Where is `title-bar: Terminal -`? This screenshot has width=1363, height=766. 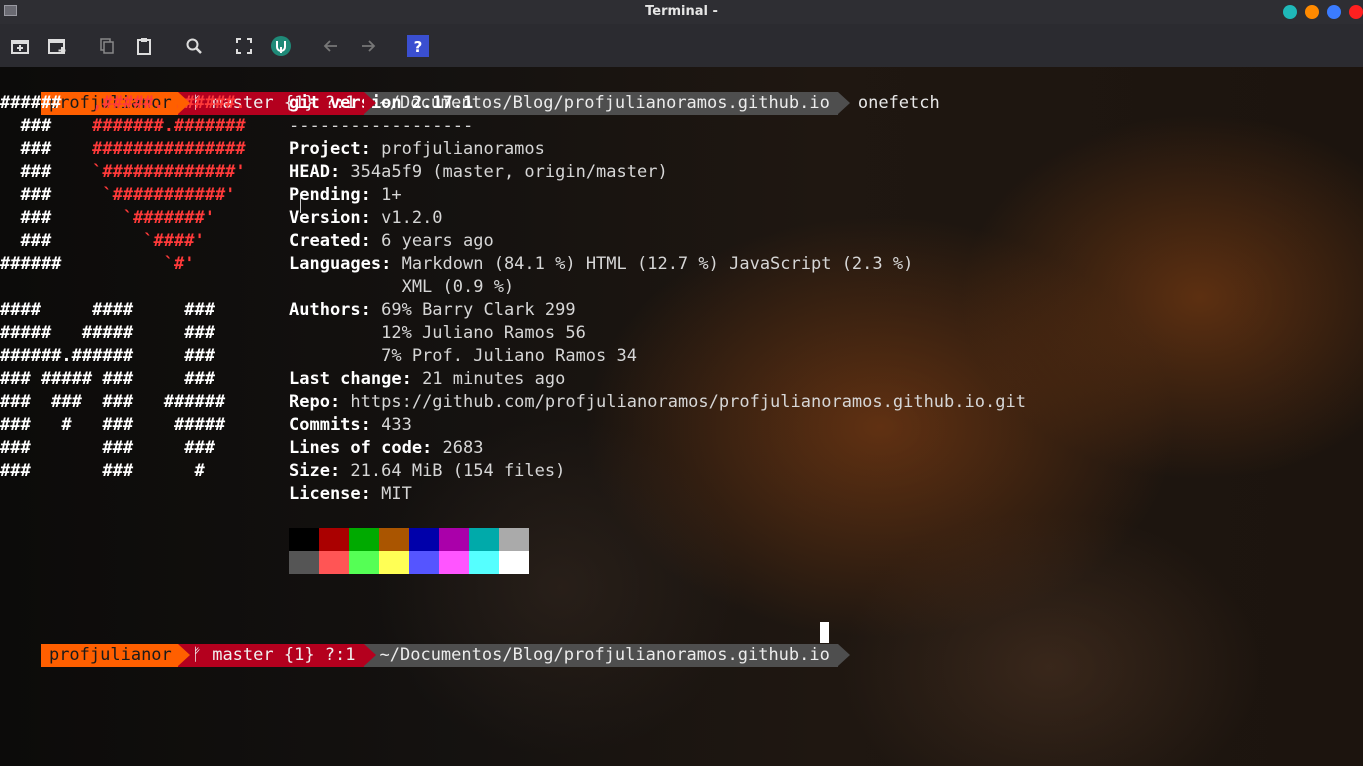
title-bar: Terminal - is located at coordinates (681, 12).